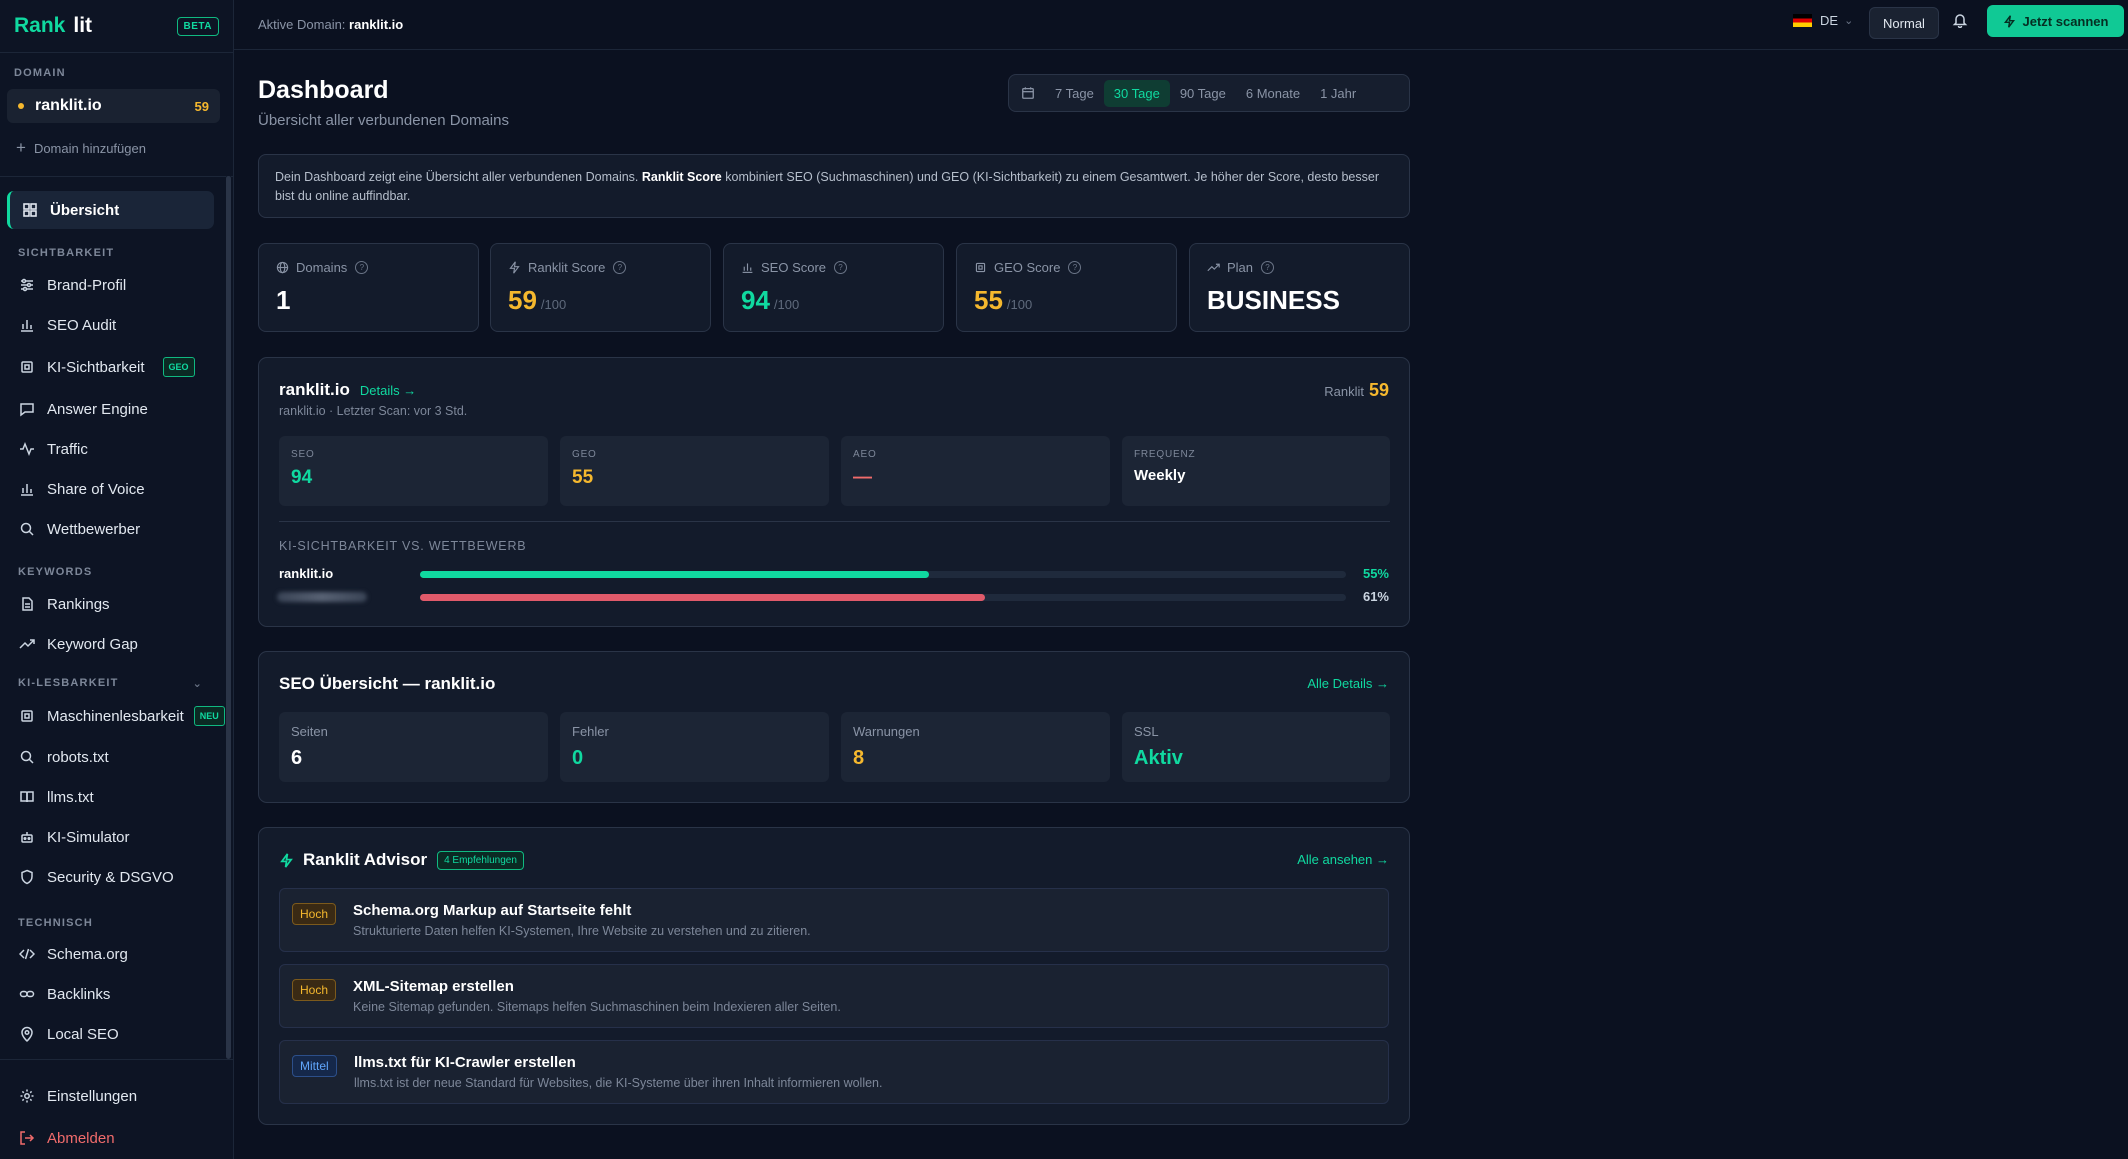 The image size is (2128, 1159). What do you see at coordinates (1960, 22) in the screenshot?
I see `bell-icon` at bounding box center [1960, 22].